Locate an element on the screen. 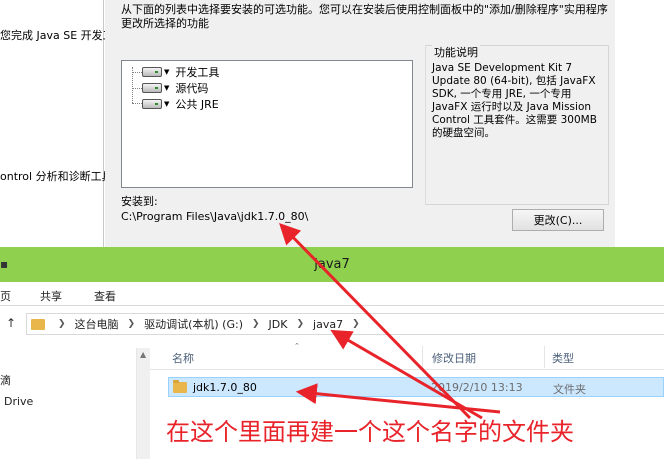 This screenshot has width=664, height=459. explorer-titlebar: ▪ java7 is located at coordinates (332, 264).